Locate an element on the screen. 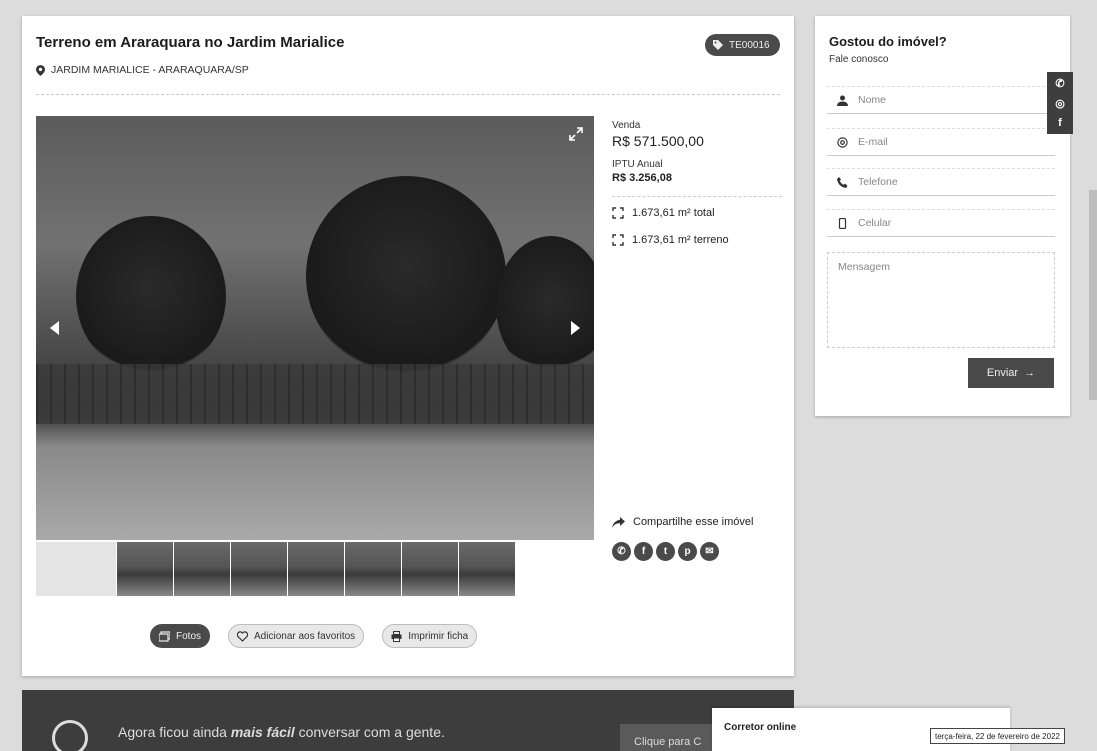  sale-label: Venda is located at coordinates (626, 125).